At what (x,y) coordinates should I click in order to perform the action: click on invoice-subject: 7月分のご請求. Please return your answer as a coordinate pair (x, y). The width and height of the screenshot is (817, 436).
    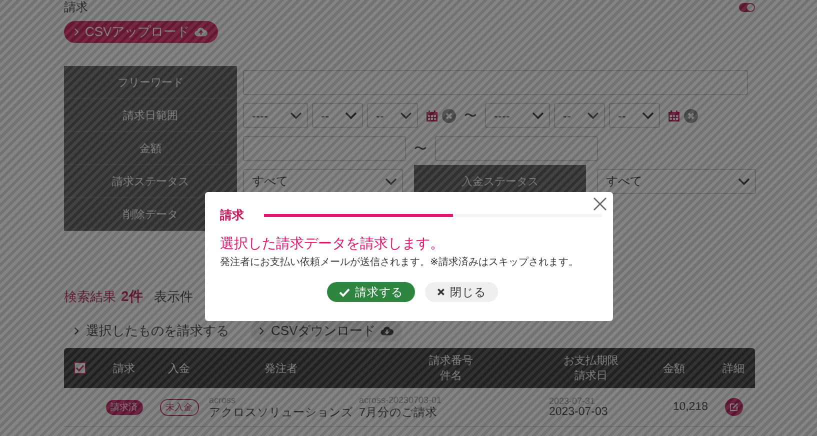
    Looking at the image, I should click on (398, 413).